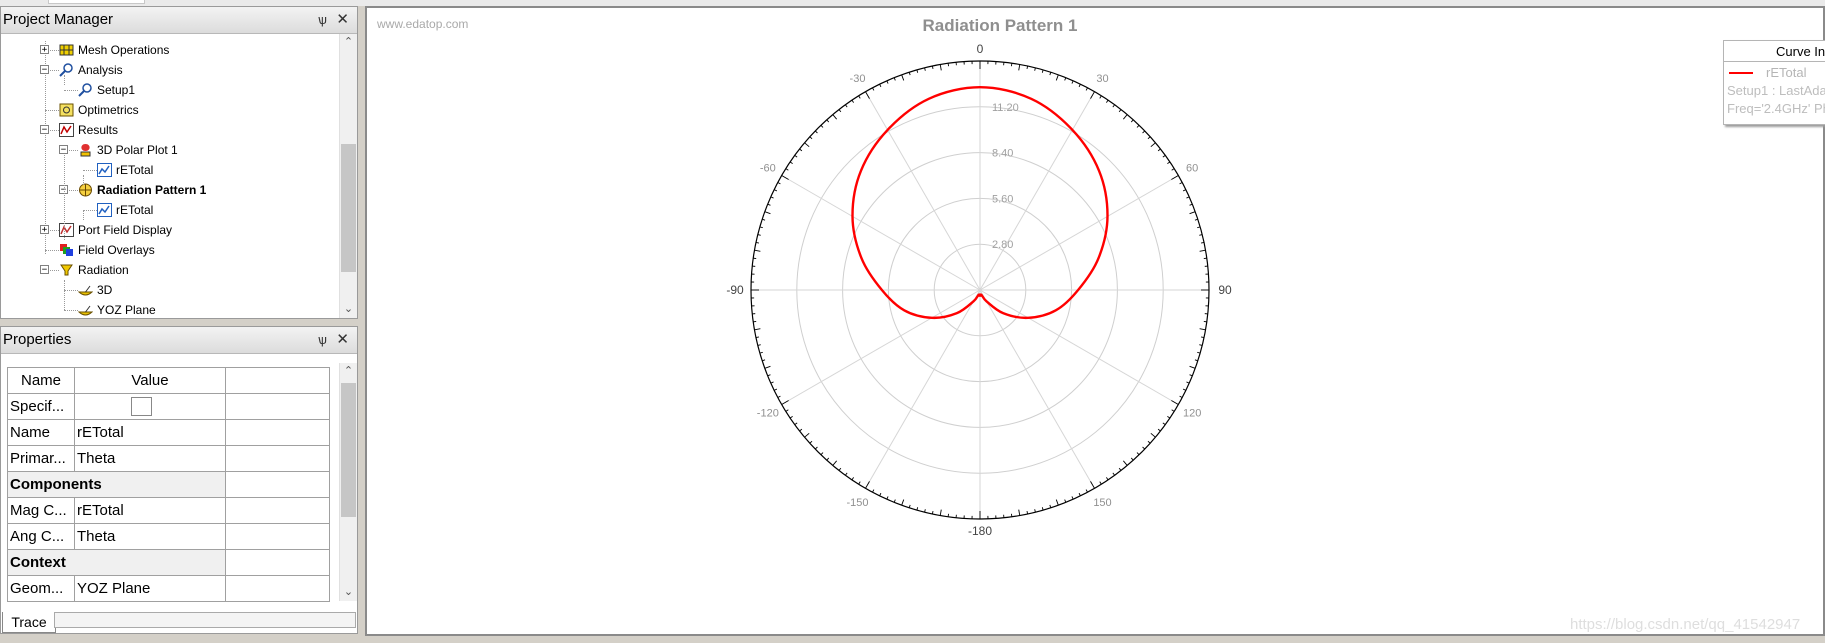  Describe the element at coordinates (166, 70) in the screenshot. I see `tree-item: − Analysis` at that location.